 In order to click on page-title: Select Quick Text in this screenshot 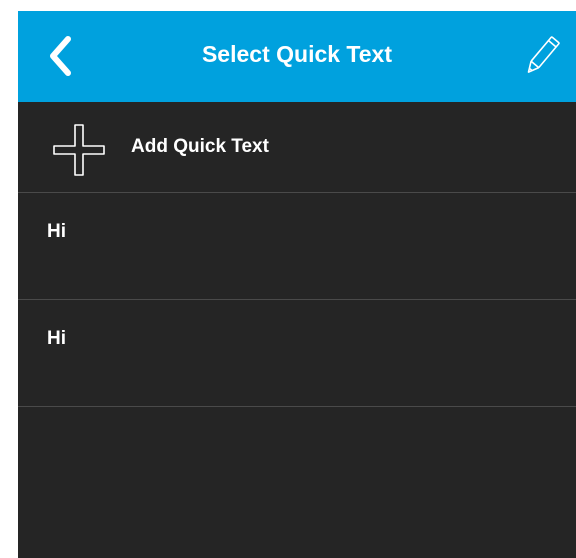, I will do `click(297, 54)`.